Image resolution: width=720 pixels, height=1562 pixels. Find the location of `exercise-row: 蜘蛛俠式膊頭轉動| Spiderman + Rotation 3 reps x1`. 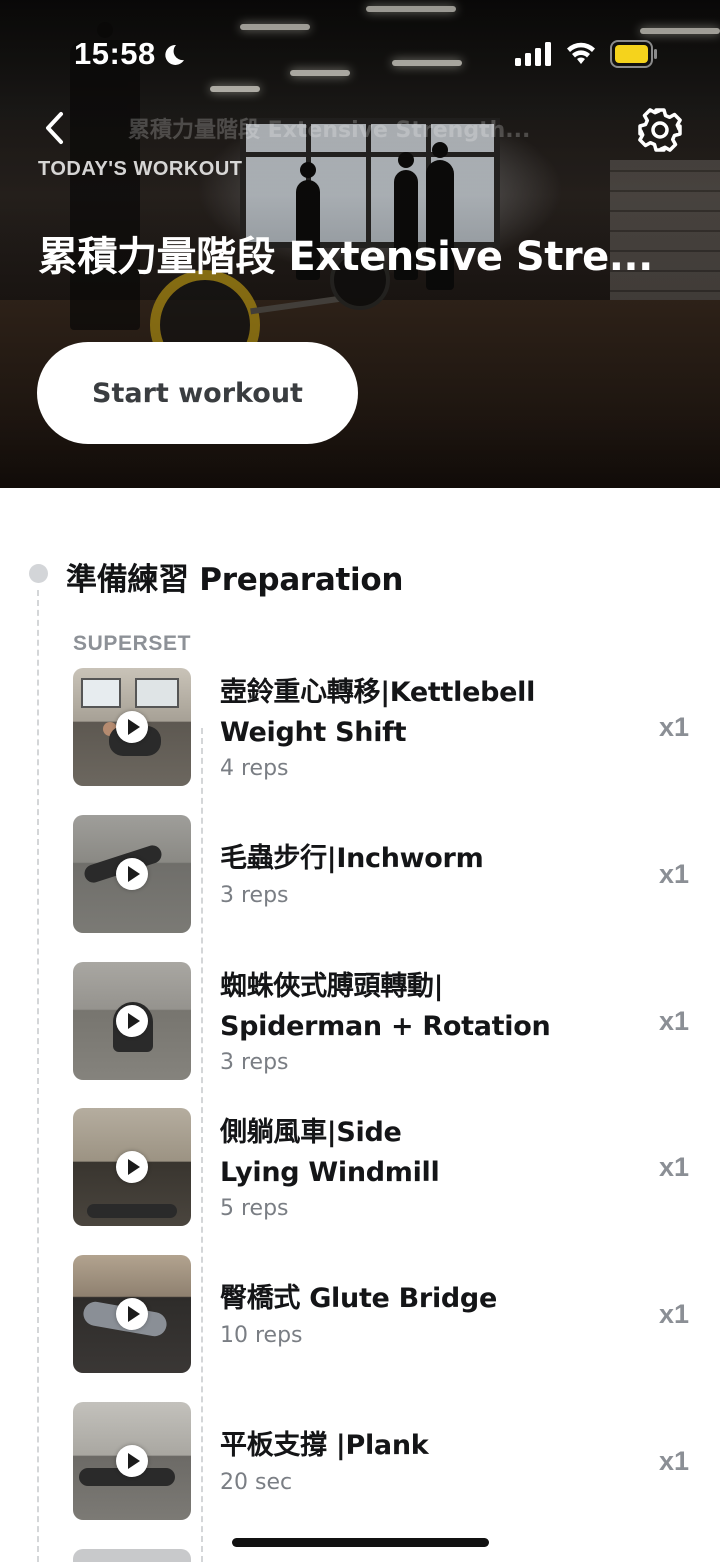

exercise-row: 蜘蛛俠式膊頭轉動| Spiderman + Rotation 3 reps x1 is located at coordinates (388, 1021).